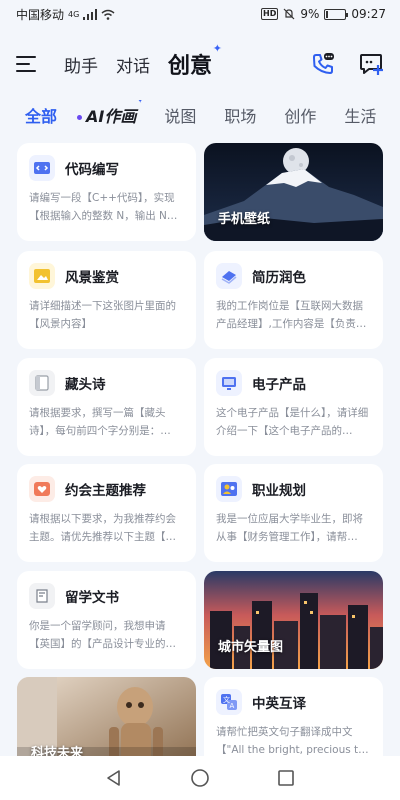 This screenshot has height=800, width=400. Describe the element at coordinates (229, 489) in the screenshot. I see `career-icon` at that location.